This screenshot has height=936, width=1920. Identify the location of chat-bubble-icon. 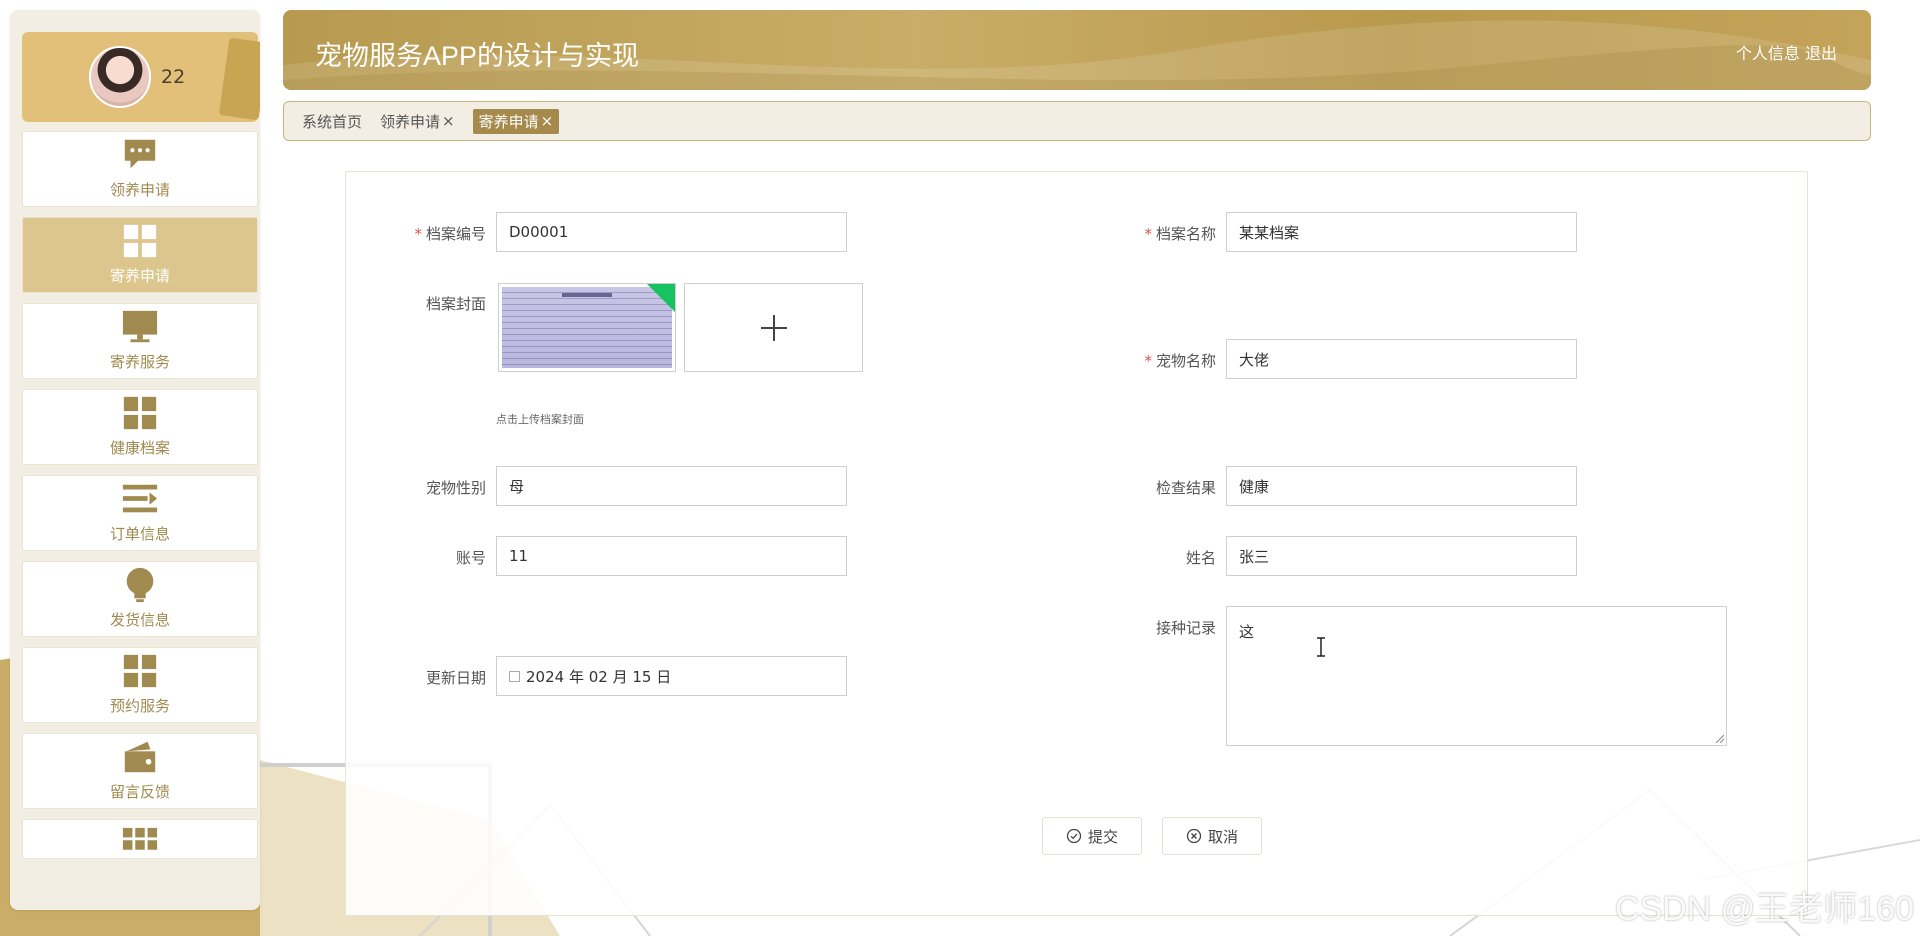
(140, 155).